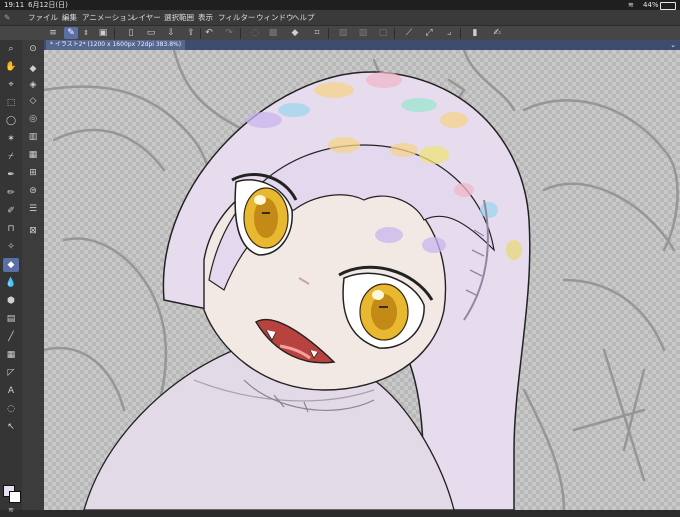 The width and height of the screenshot is (680, 517). I want to click on menu-file: ファイル, so click(43, 18).